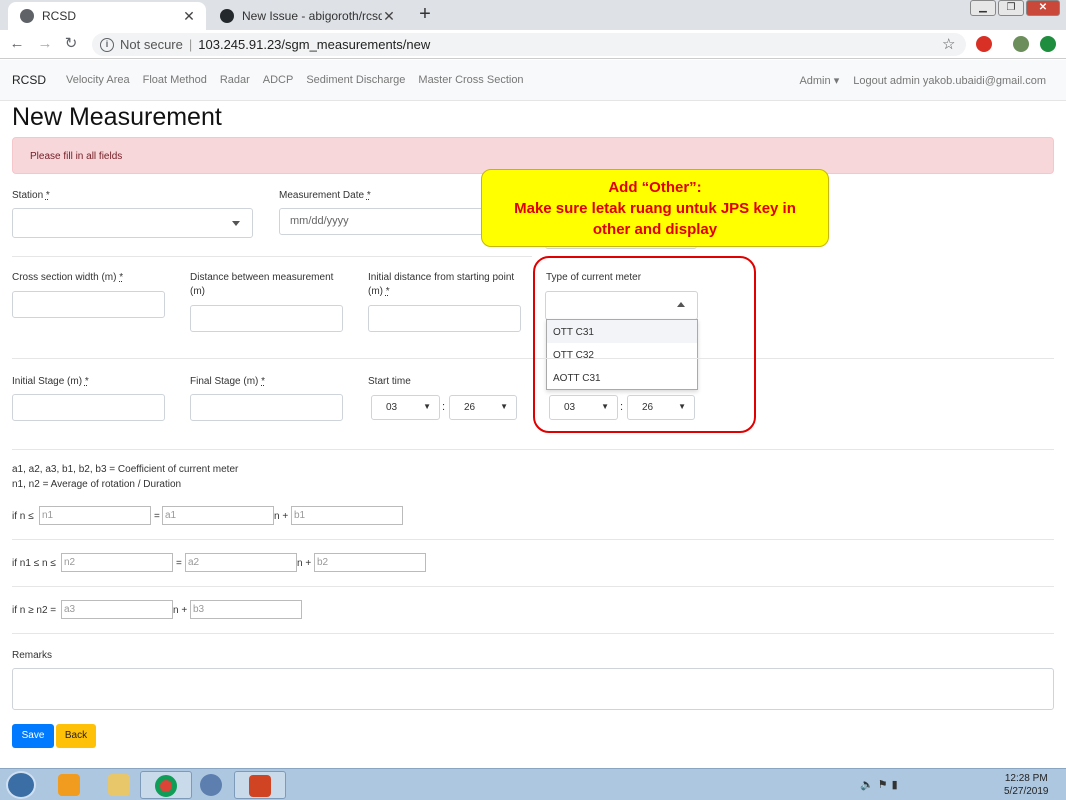 This screenshot has width=1066, height=800. What do you see at coordinates (29, 80) in the screenshot?
I see `brand-link: RCSD` at bounding box center [29, 80].